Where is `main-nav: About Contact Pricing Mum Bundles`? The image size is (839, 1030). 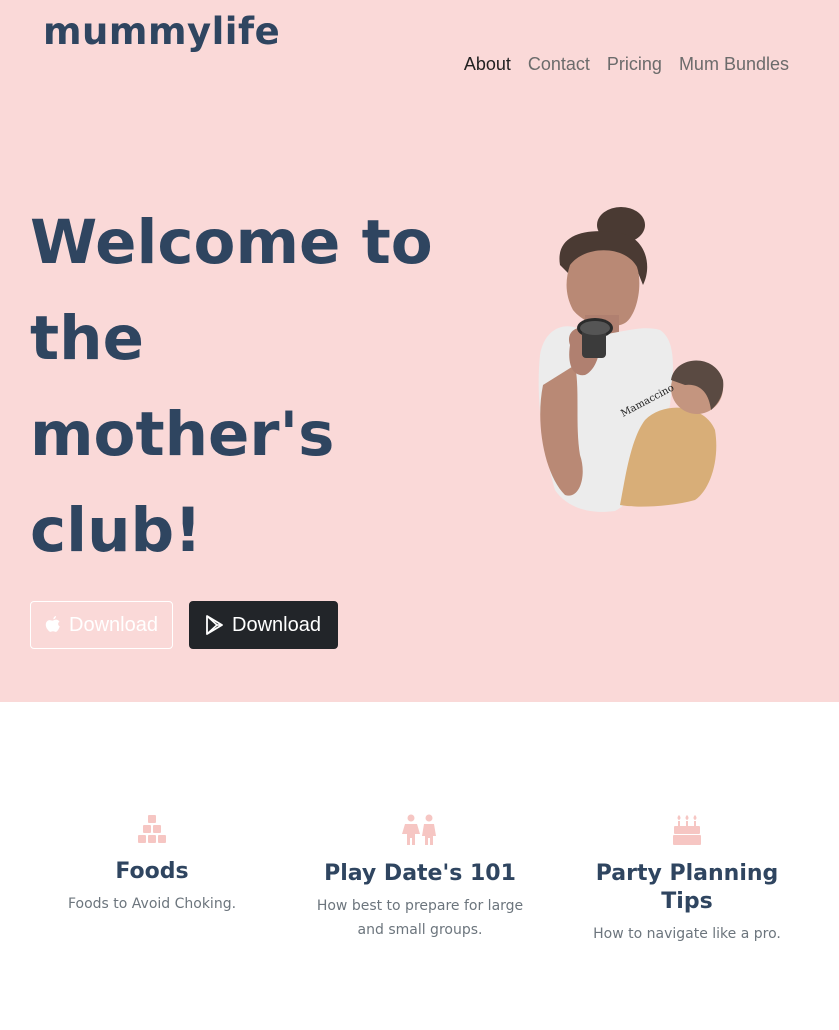 main-nav: About Contact Pricing Mum Bundles is located at coordinates (626, 64).